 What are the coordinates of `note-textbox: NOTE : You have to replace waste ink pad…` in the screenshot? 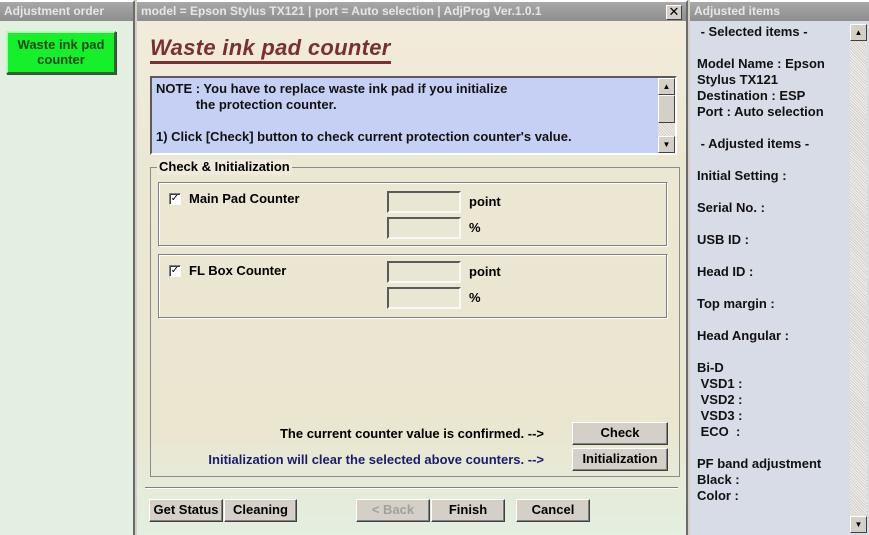 It's located at (413, 115).